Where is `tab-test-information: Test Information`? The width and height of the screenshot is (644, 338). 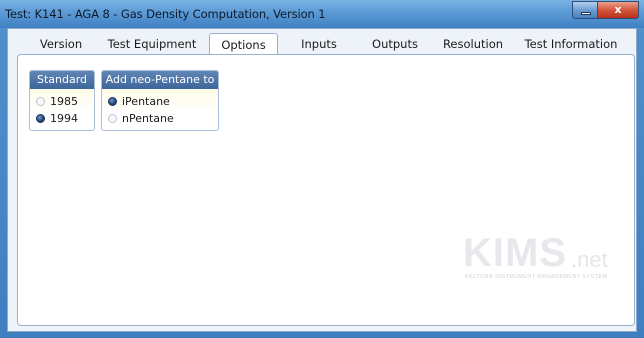
tab-test-information: Test Information is located at coordinates (571, 44).